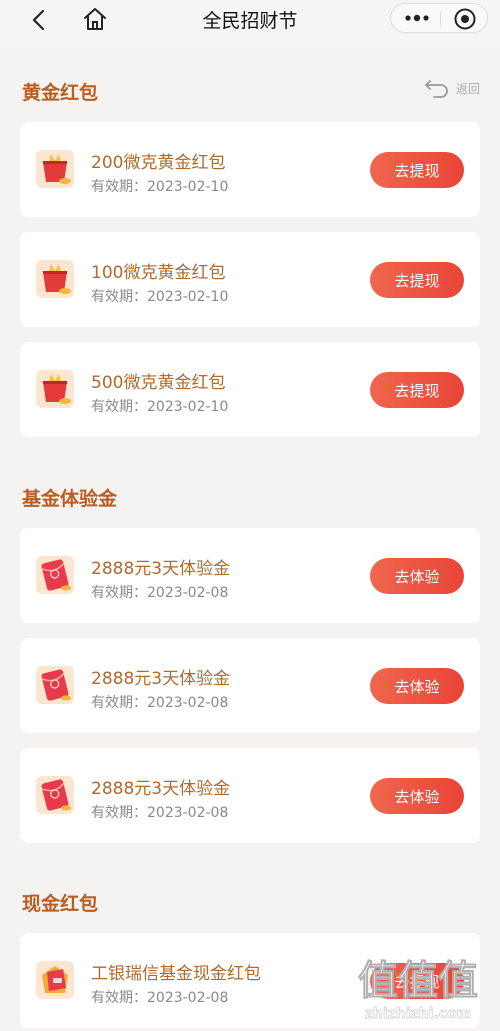 The image size is (500, 1031). I want to click on gold-card: 500微克黄金红包 有效期：2023-02-10 去提现, so click(250, 389).